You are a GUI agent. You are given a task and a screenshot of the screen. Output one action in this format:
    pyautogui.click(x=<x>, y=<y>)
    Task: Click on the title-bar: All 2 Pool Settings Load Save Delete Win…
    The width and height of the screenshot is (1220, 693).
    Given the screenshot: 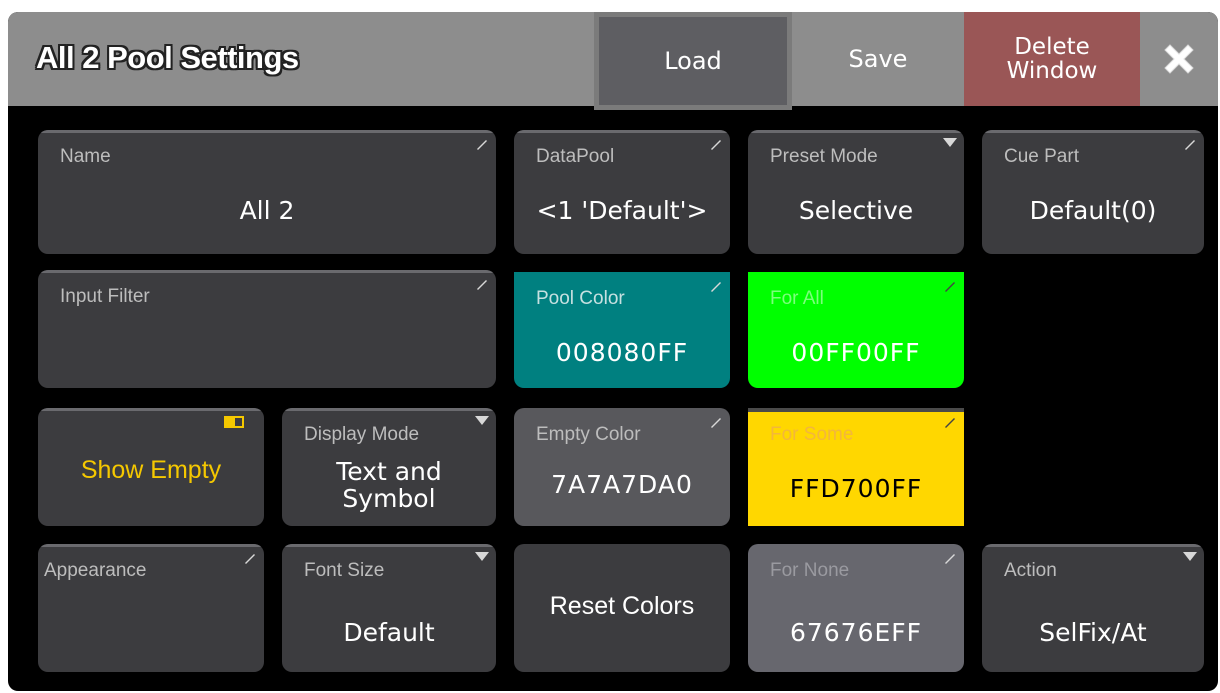 What is the action you would take?
    pyautogui.click(x=613, y=61)
    